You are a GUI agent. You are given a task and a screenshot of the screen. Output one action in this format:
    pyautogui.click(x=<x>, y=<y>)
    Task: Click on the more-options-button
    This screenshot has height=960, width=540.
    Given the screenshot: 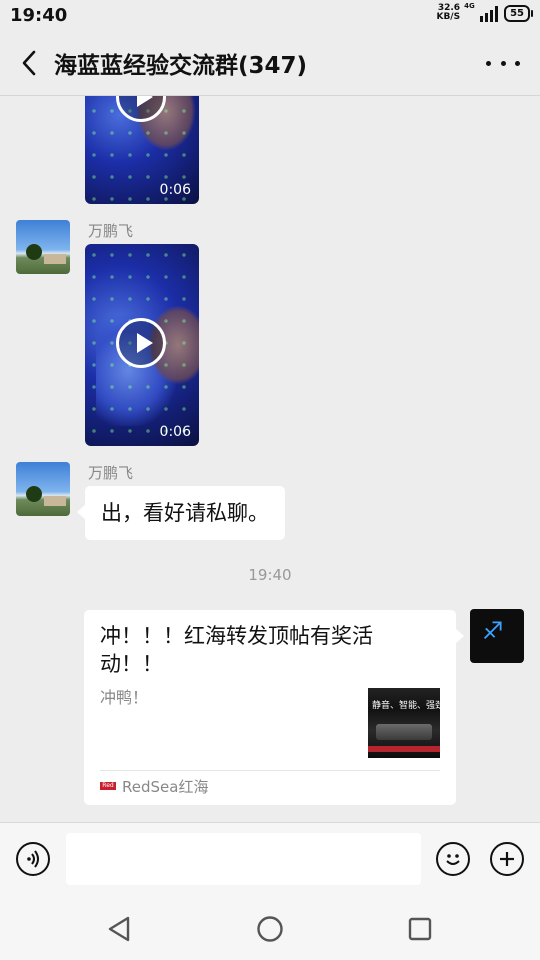 What is the action you would take?
    pyautogui.click(x=503, y=63)
    